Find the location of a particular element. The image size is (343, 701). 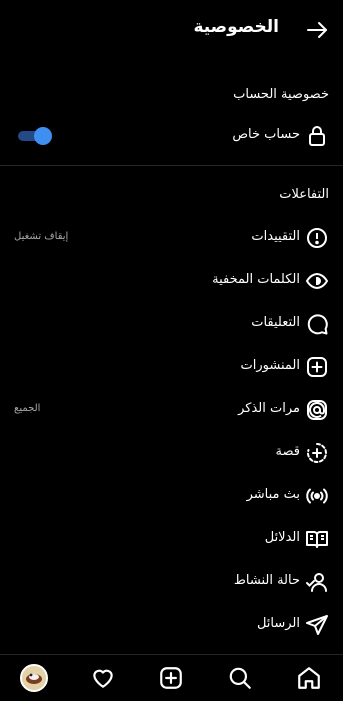

guides-icon is located at coordinates (317, 539).